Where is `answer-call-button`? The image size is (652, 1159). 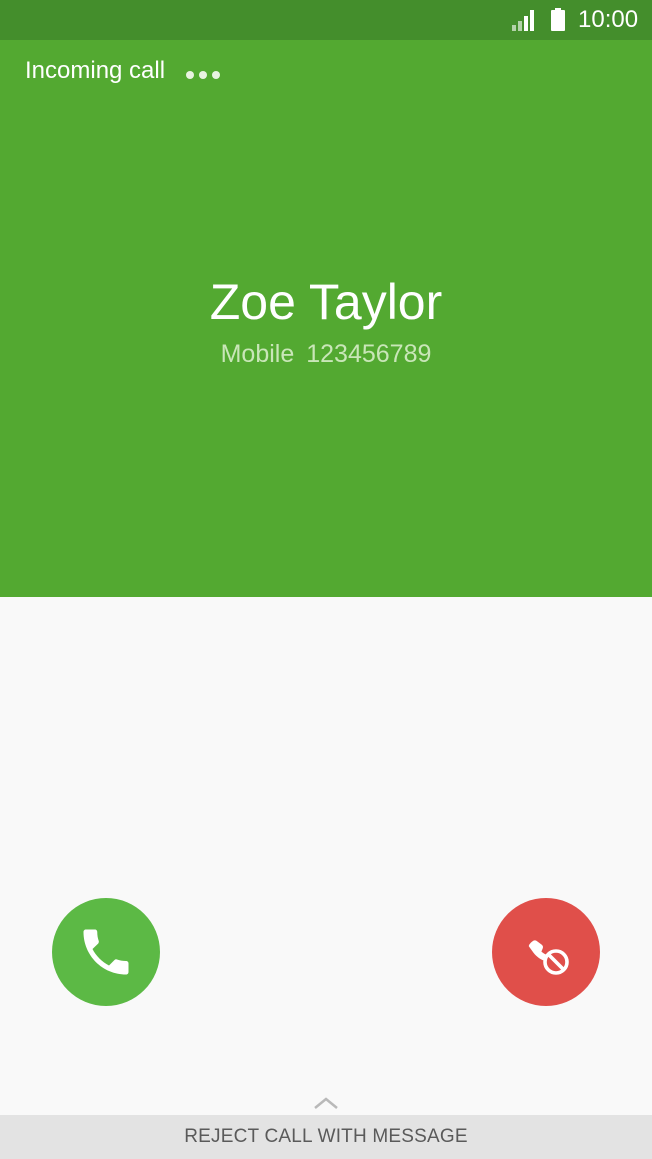 answer-call-button is located at coordinates (106, 952).